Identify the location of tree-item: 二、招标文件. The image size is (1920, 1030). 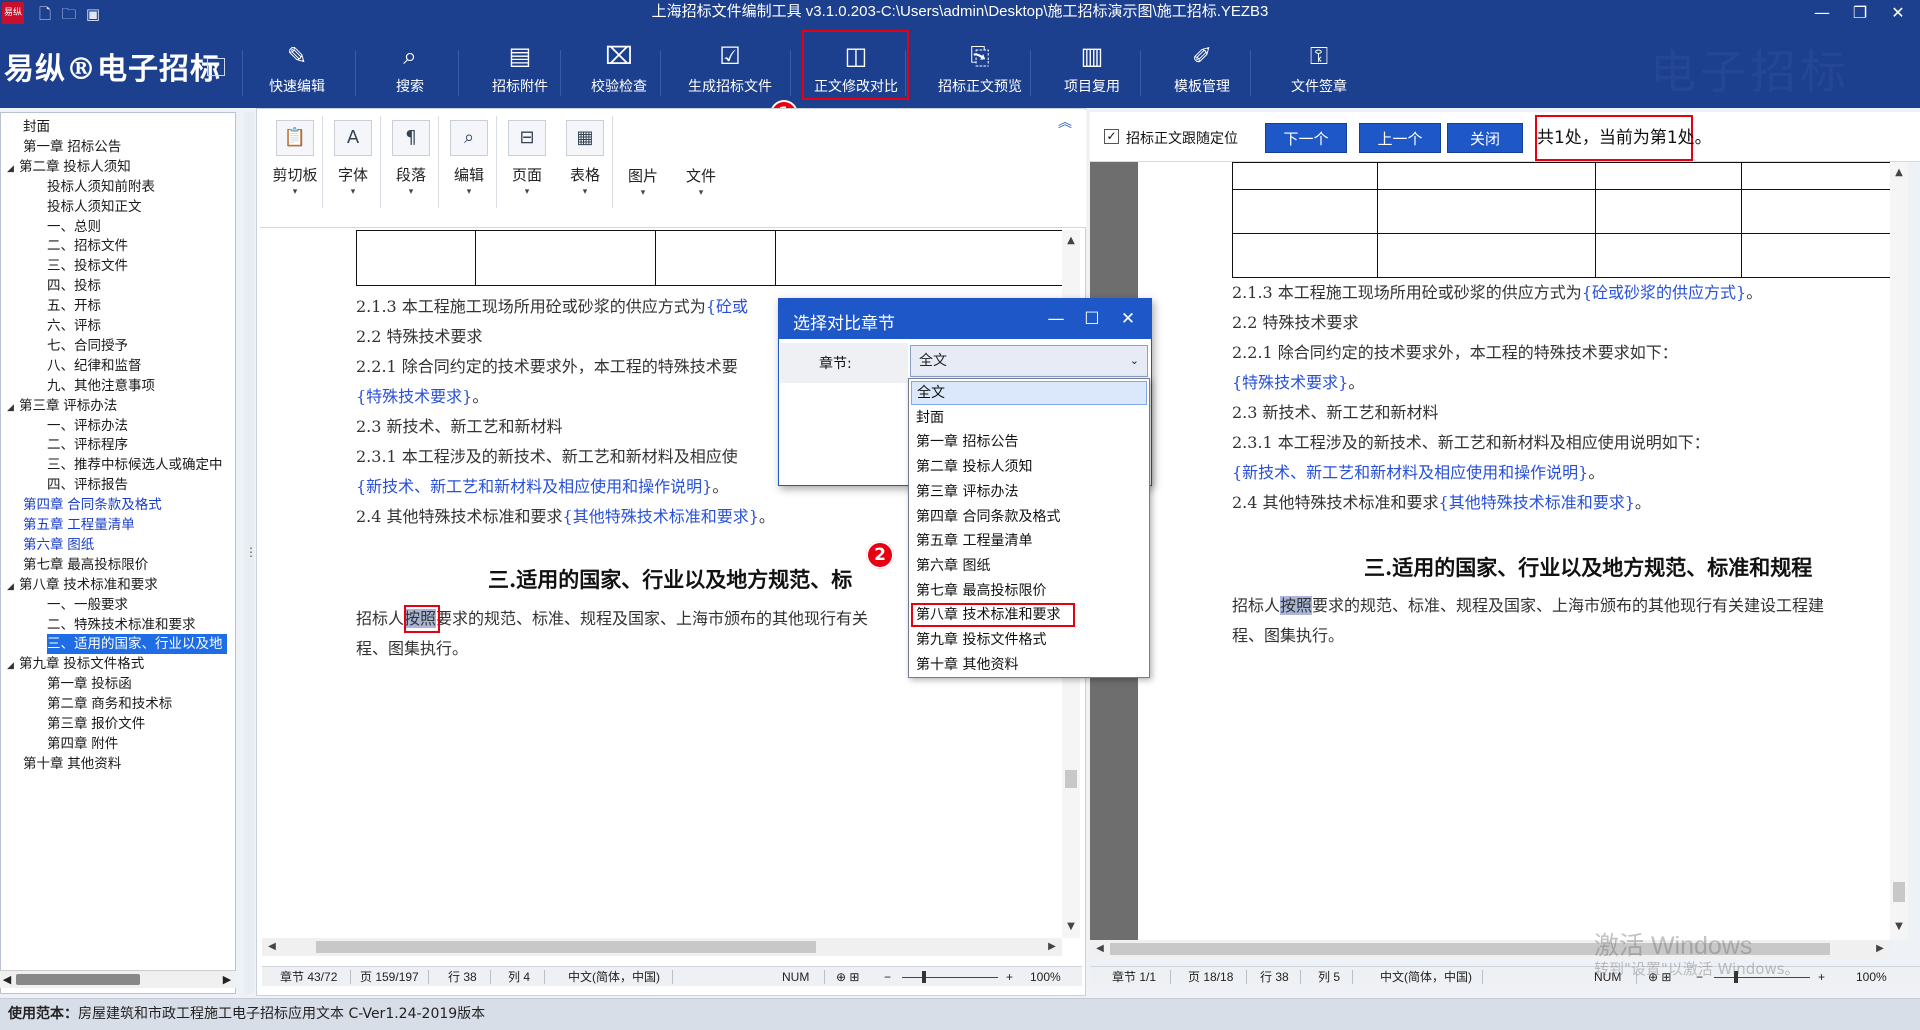
(87, 246).